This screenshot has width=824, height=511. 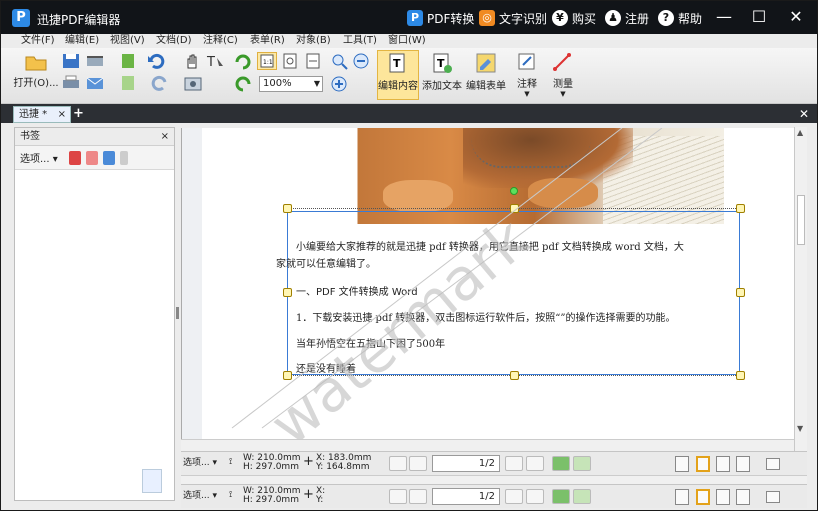 I want to click on undo-icon, so click(x=158, y=61).